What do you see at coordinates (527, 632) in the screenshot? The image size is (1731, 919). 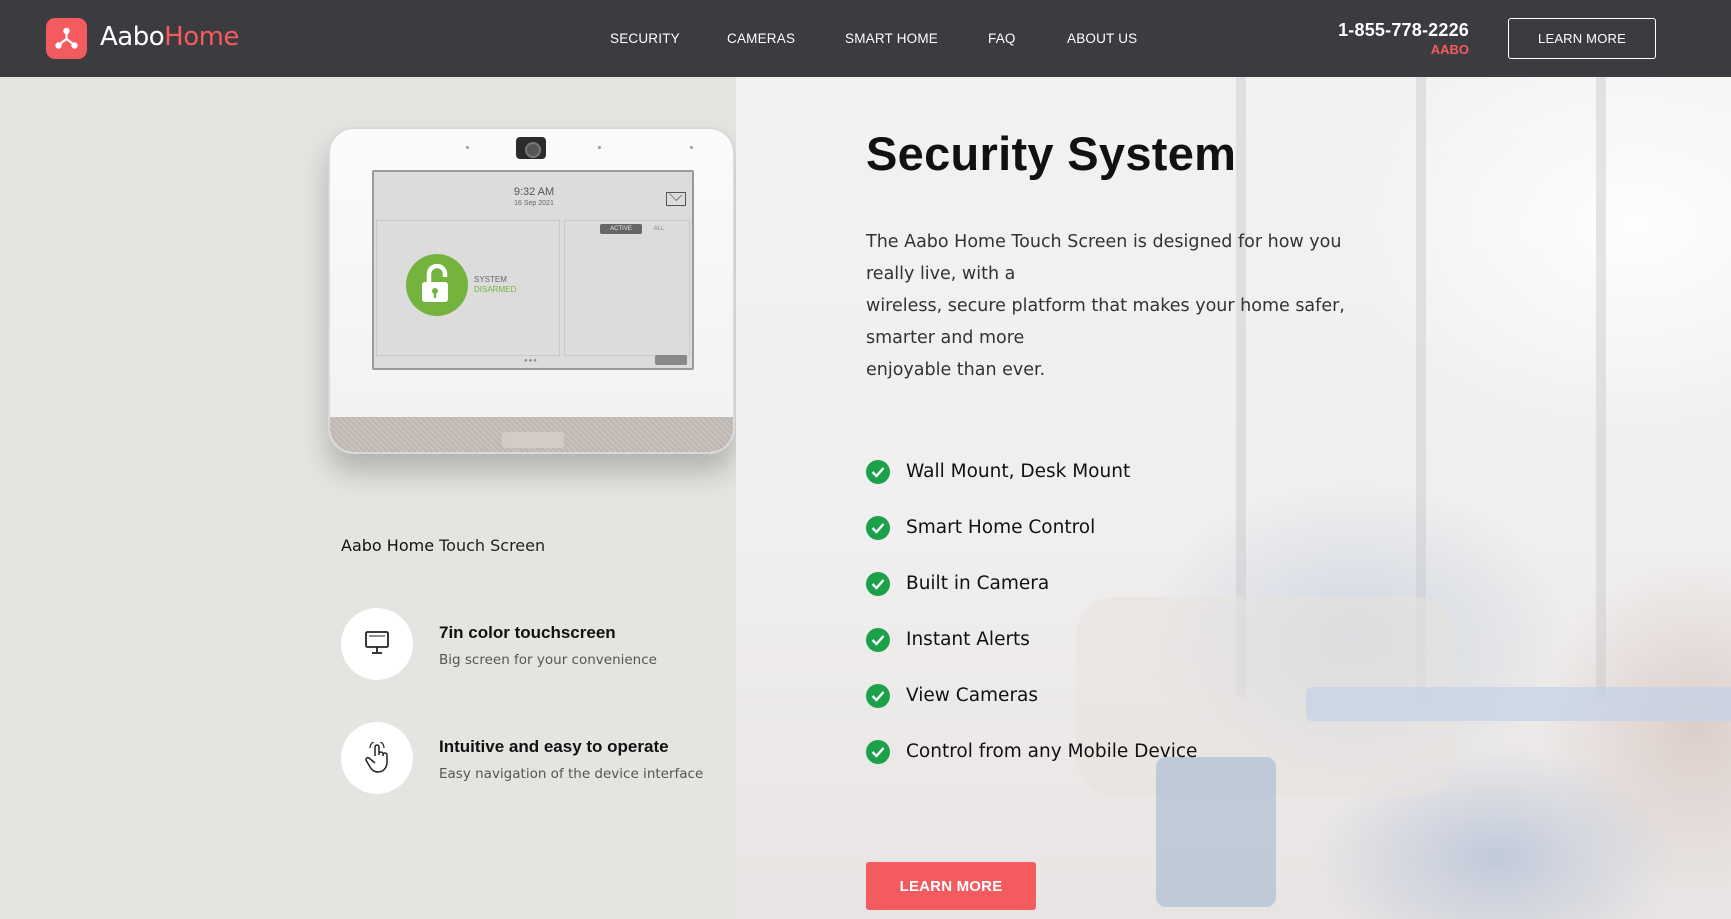 I see `feature-title: 7in color touchscreen` at bounding box center [527, 632].